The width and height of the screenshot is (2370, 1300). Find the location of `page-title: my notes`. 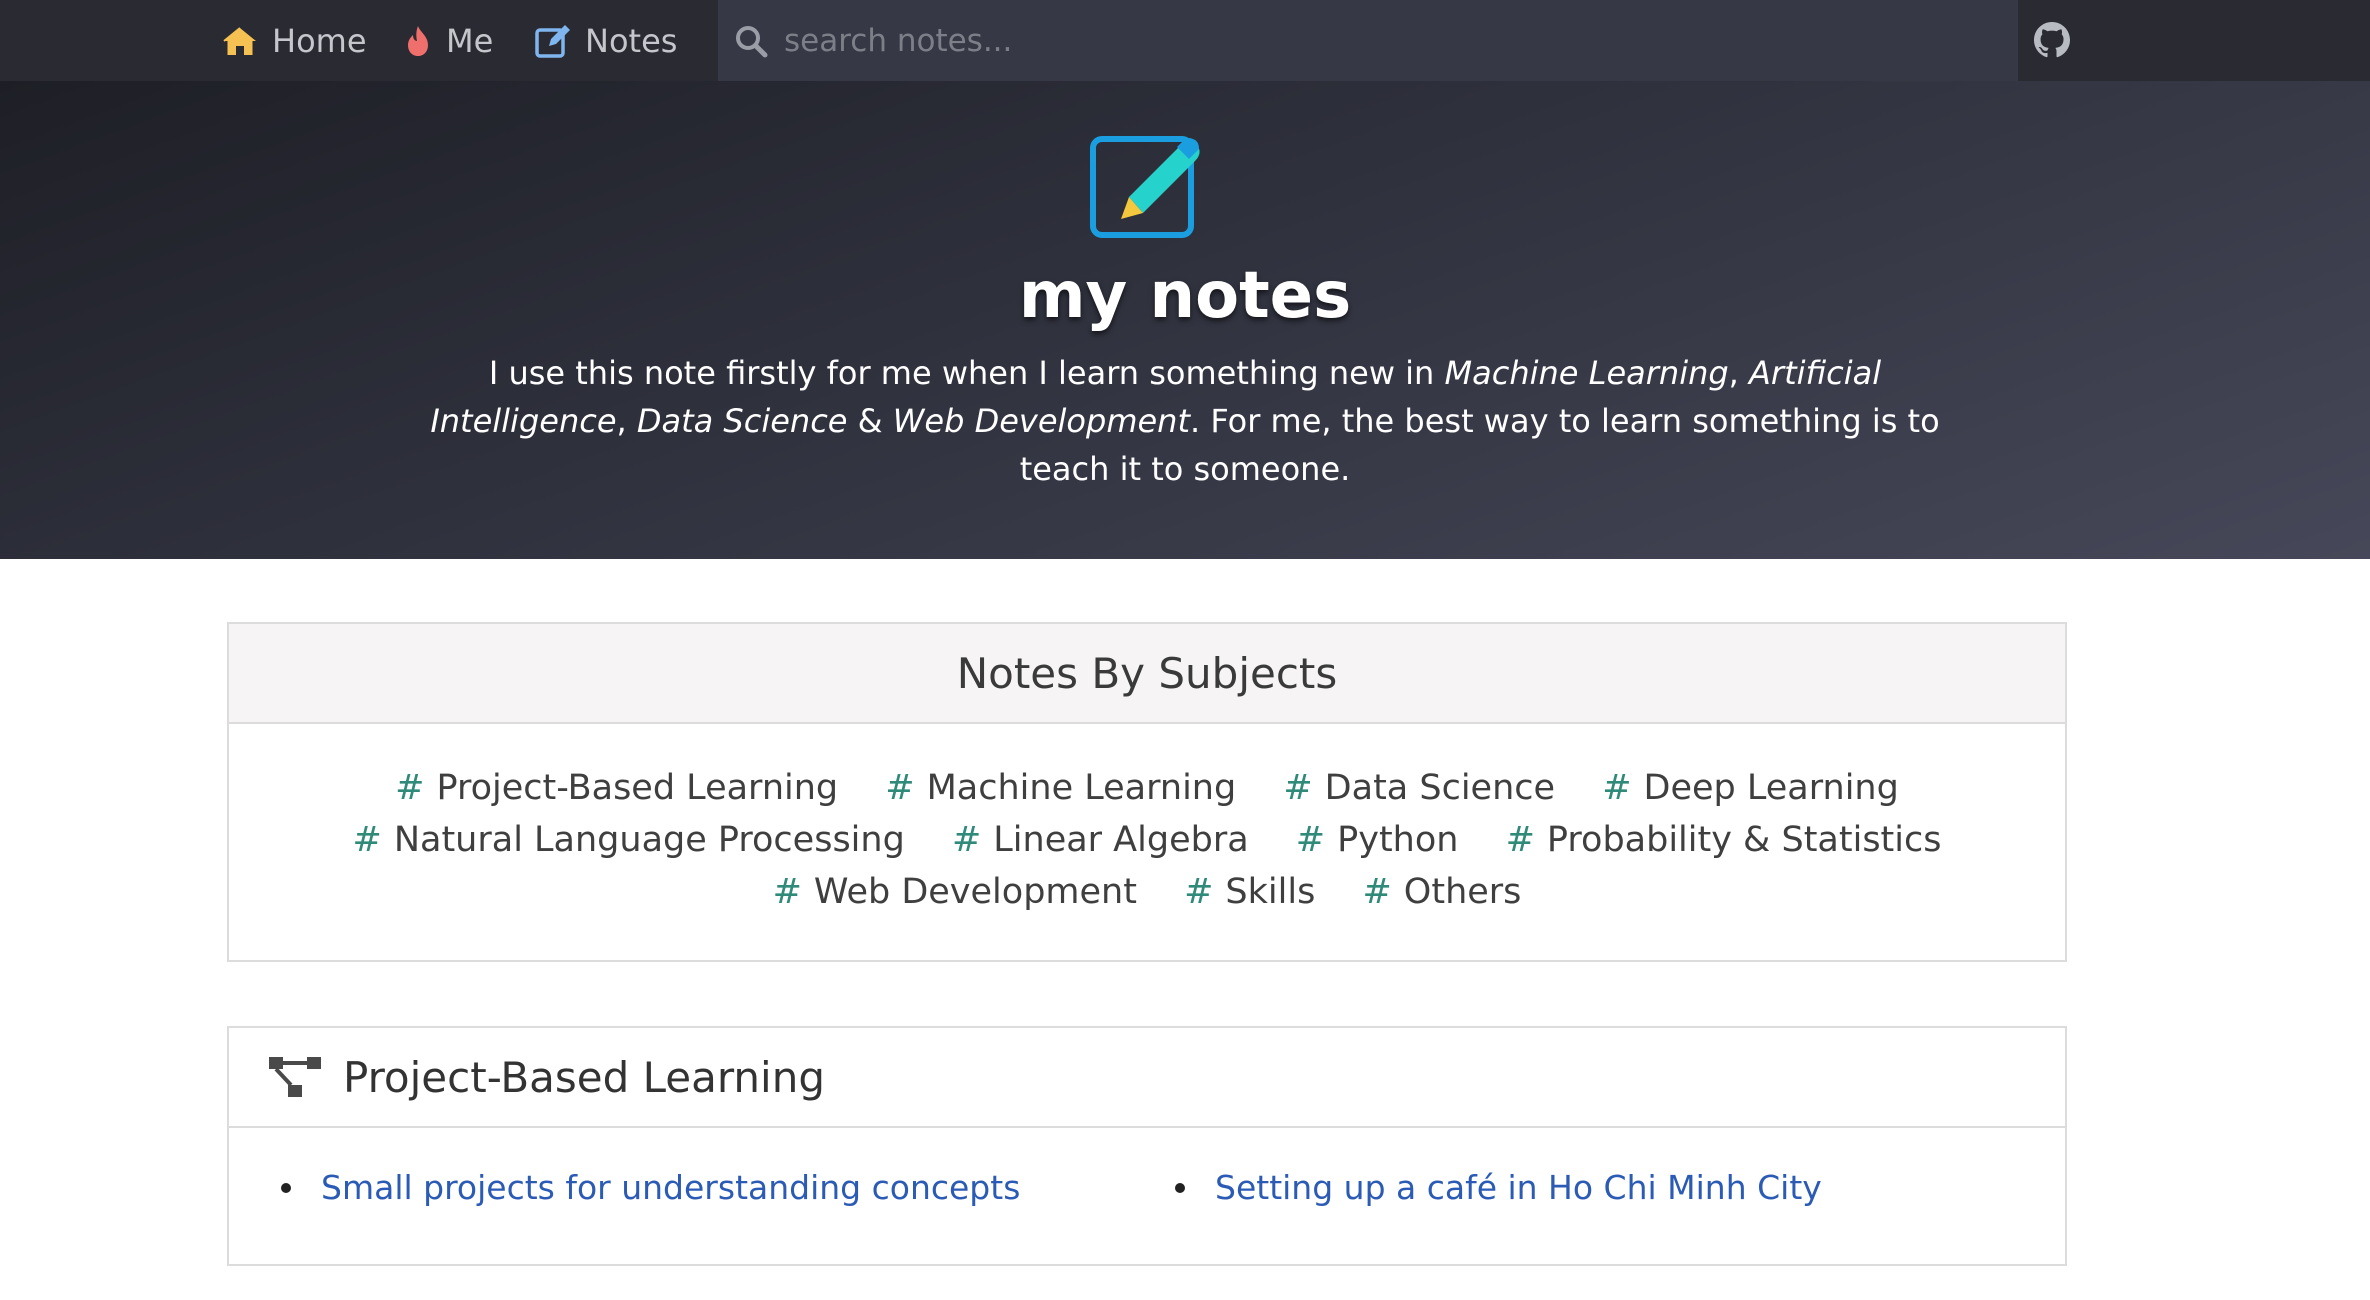

page-title: my notes is located at coordinates (1185, 296).